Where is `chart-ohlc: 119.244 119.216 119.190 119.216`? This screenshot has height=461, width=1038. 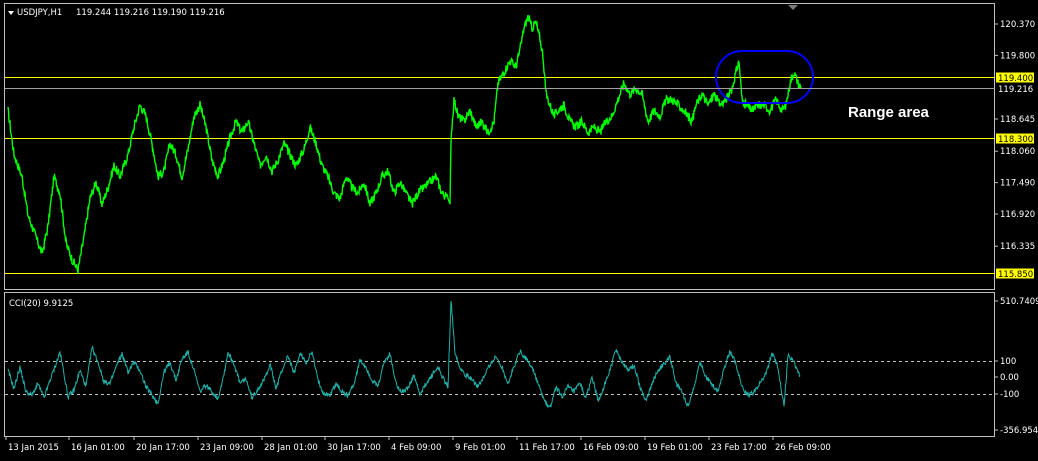
chart-ohlc: 119.244 119.216 119.190 119.216 is located at coordinates (150, 13).